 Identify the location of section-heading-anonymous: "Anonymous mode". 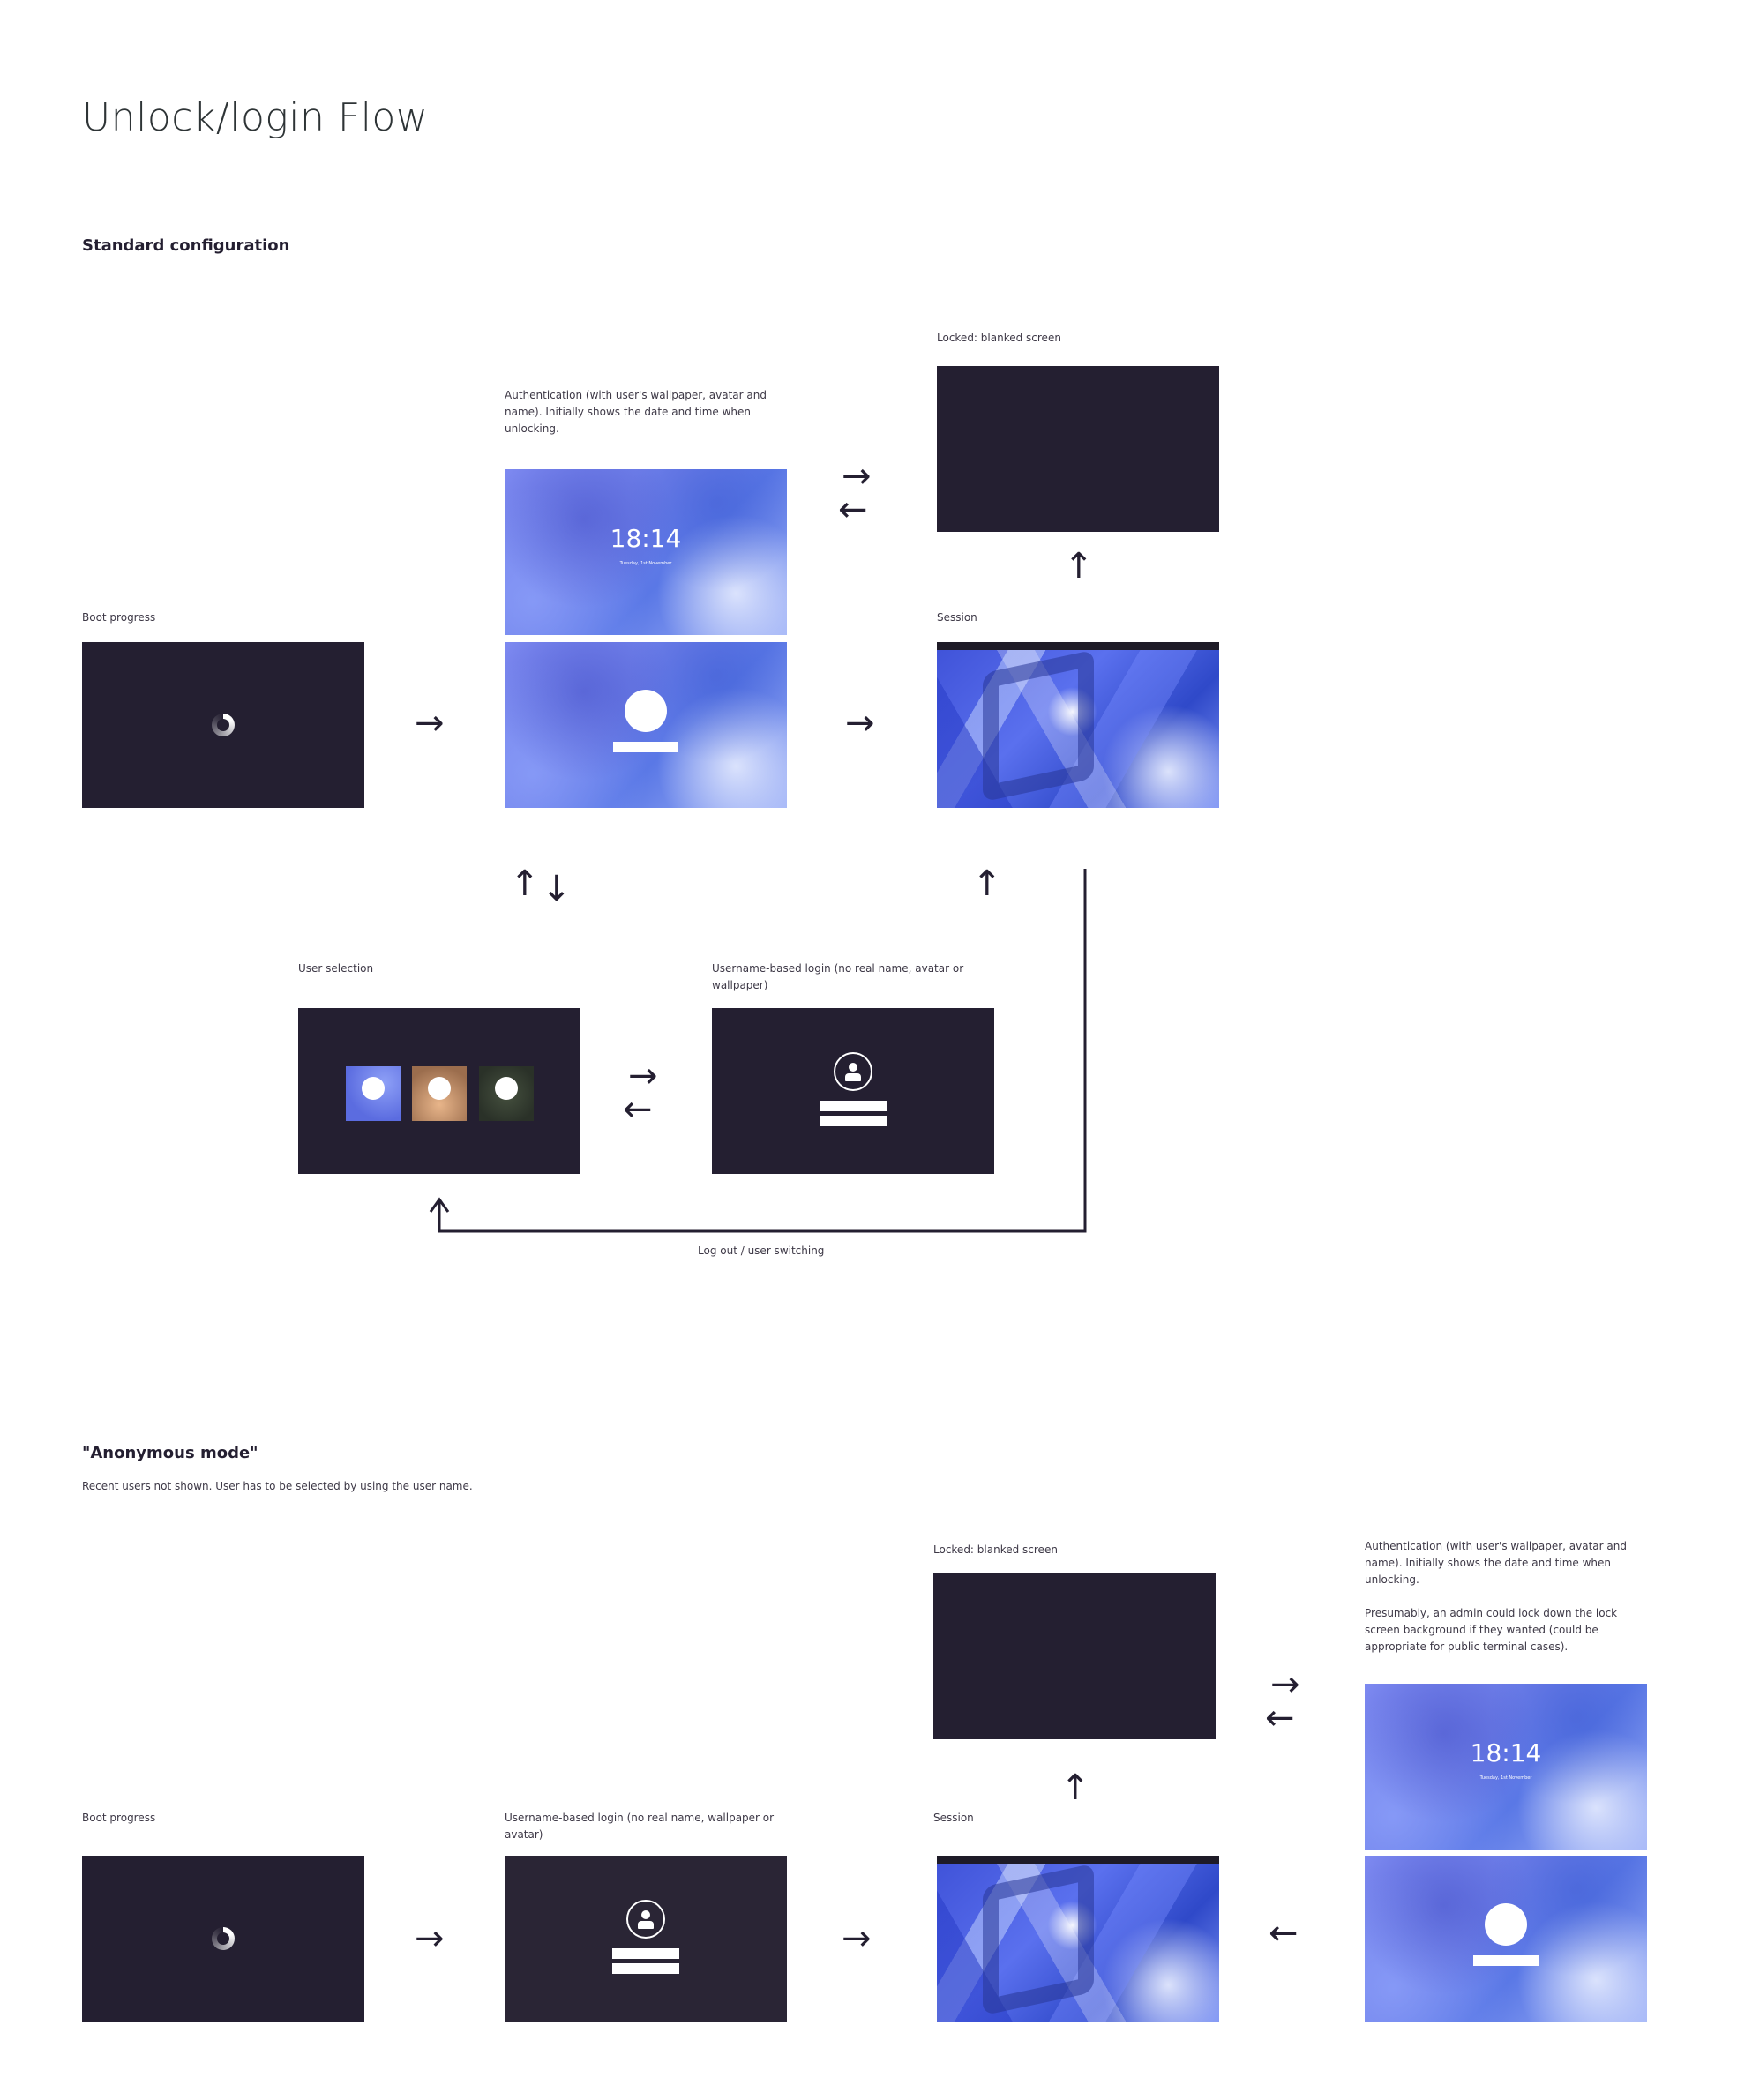
(170, 1453).